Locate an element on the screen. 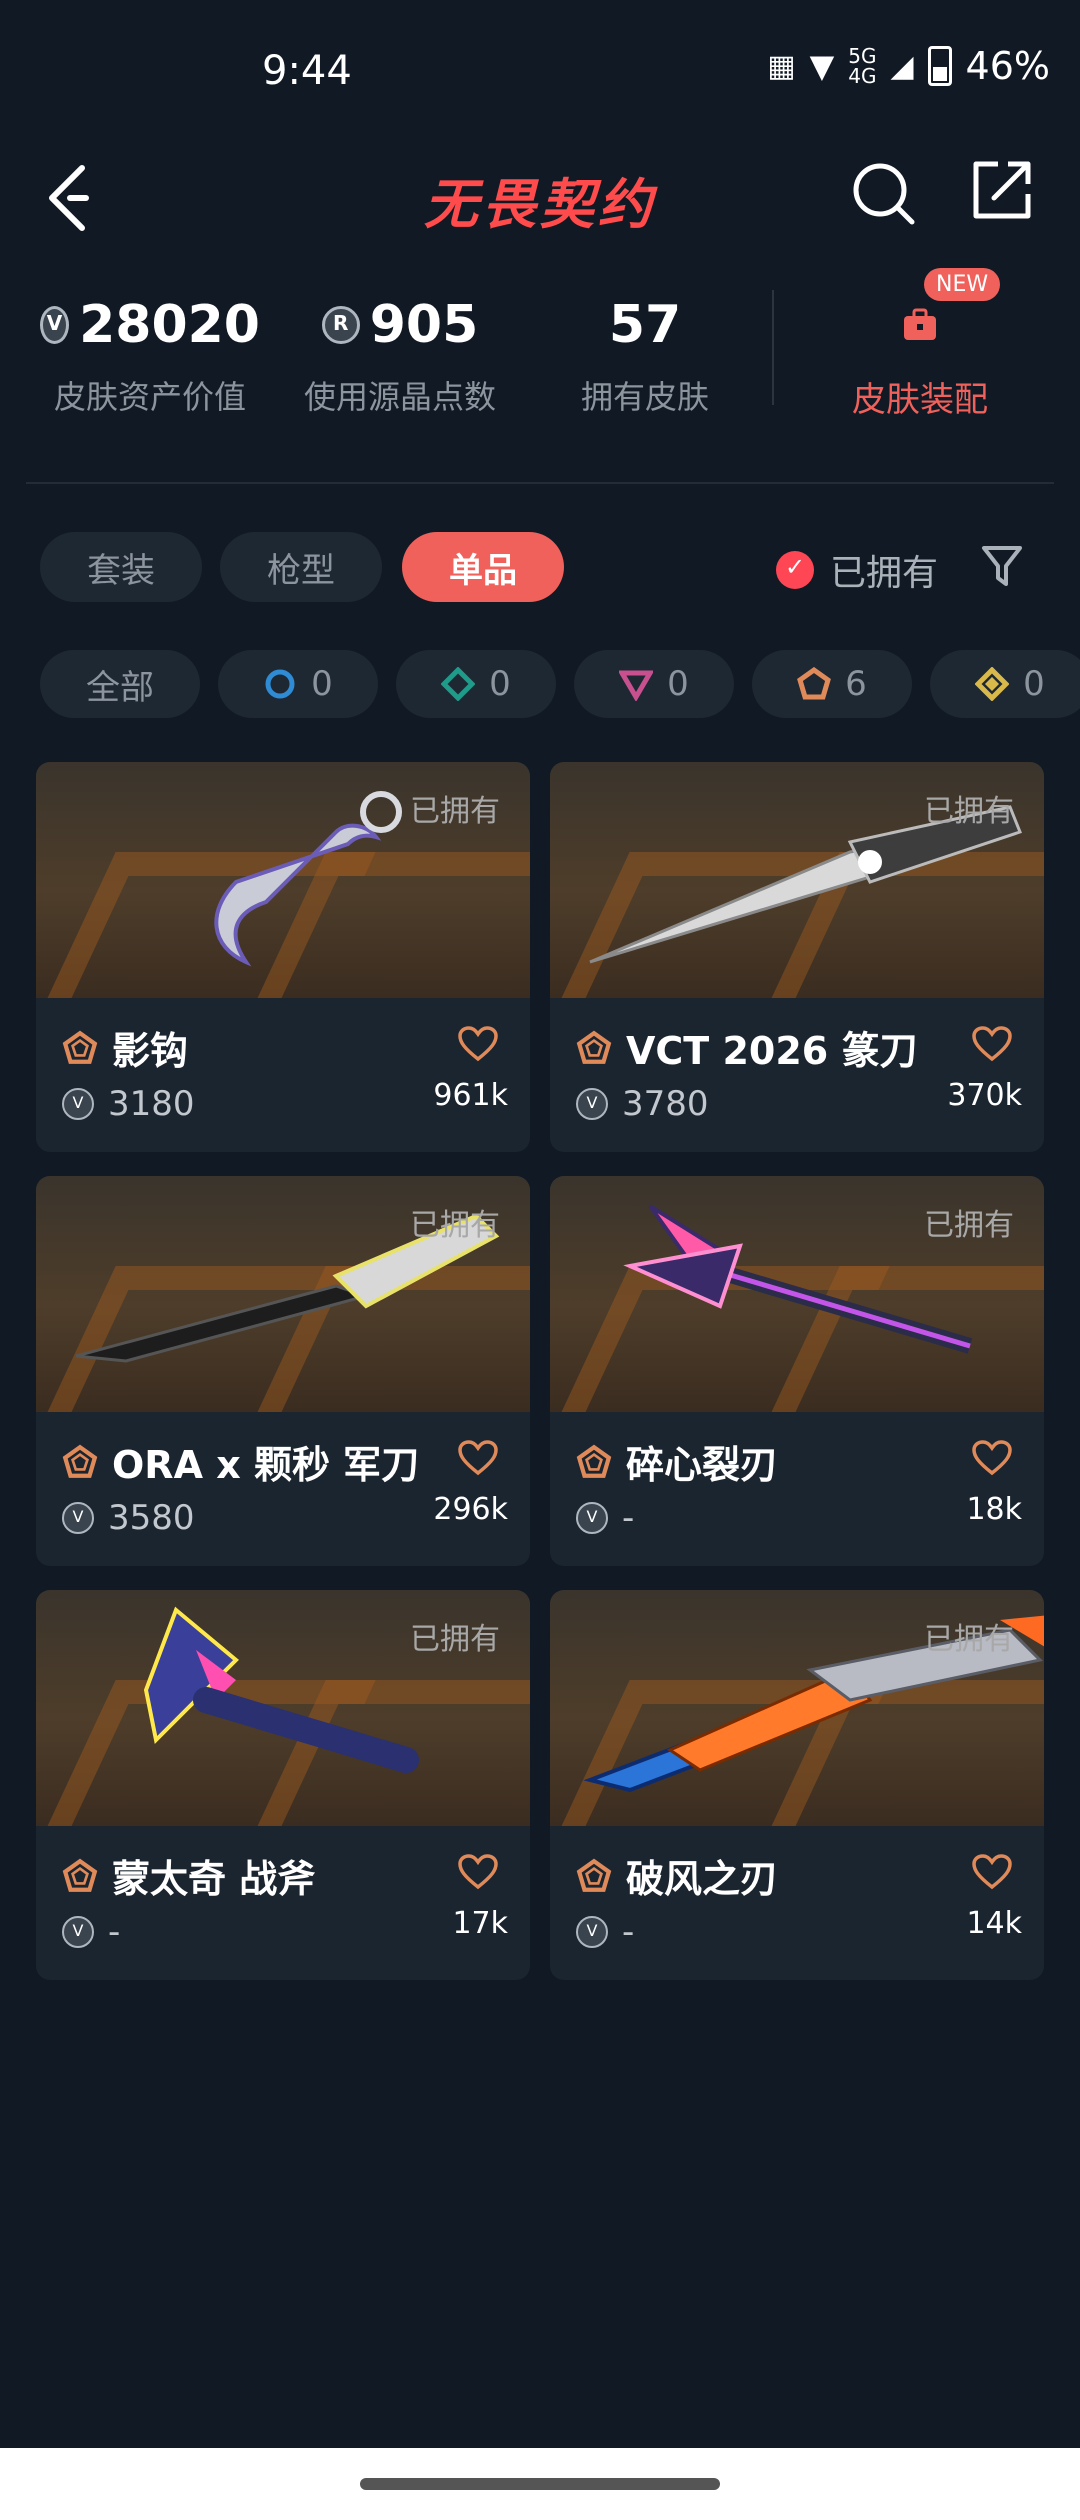  tier-chip-deluxe: 0 is located at coordinates (476, 684).